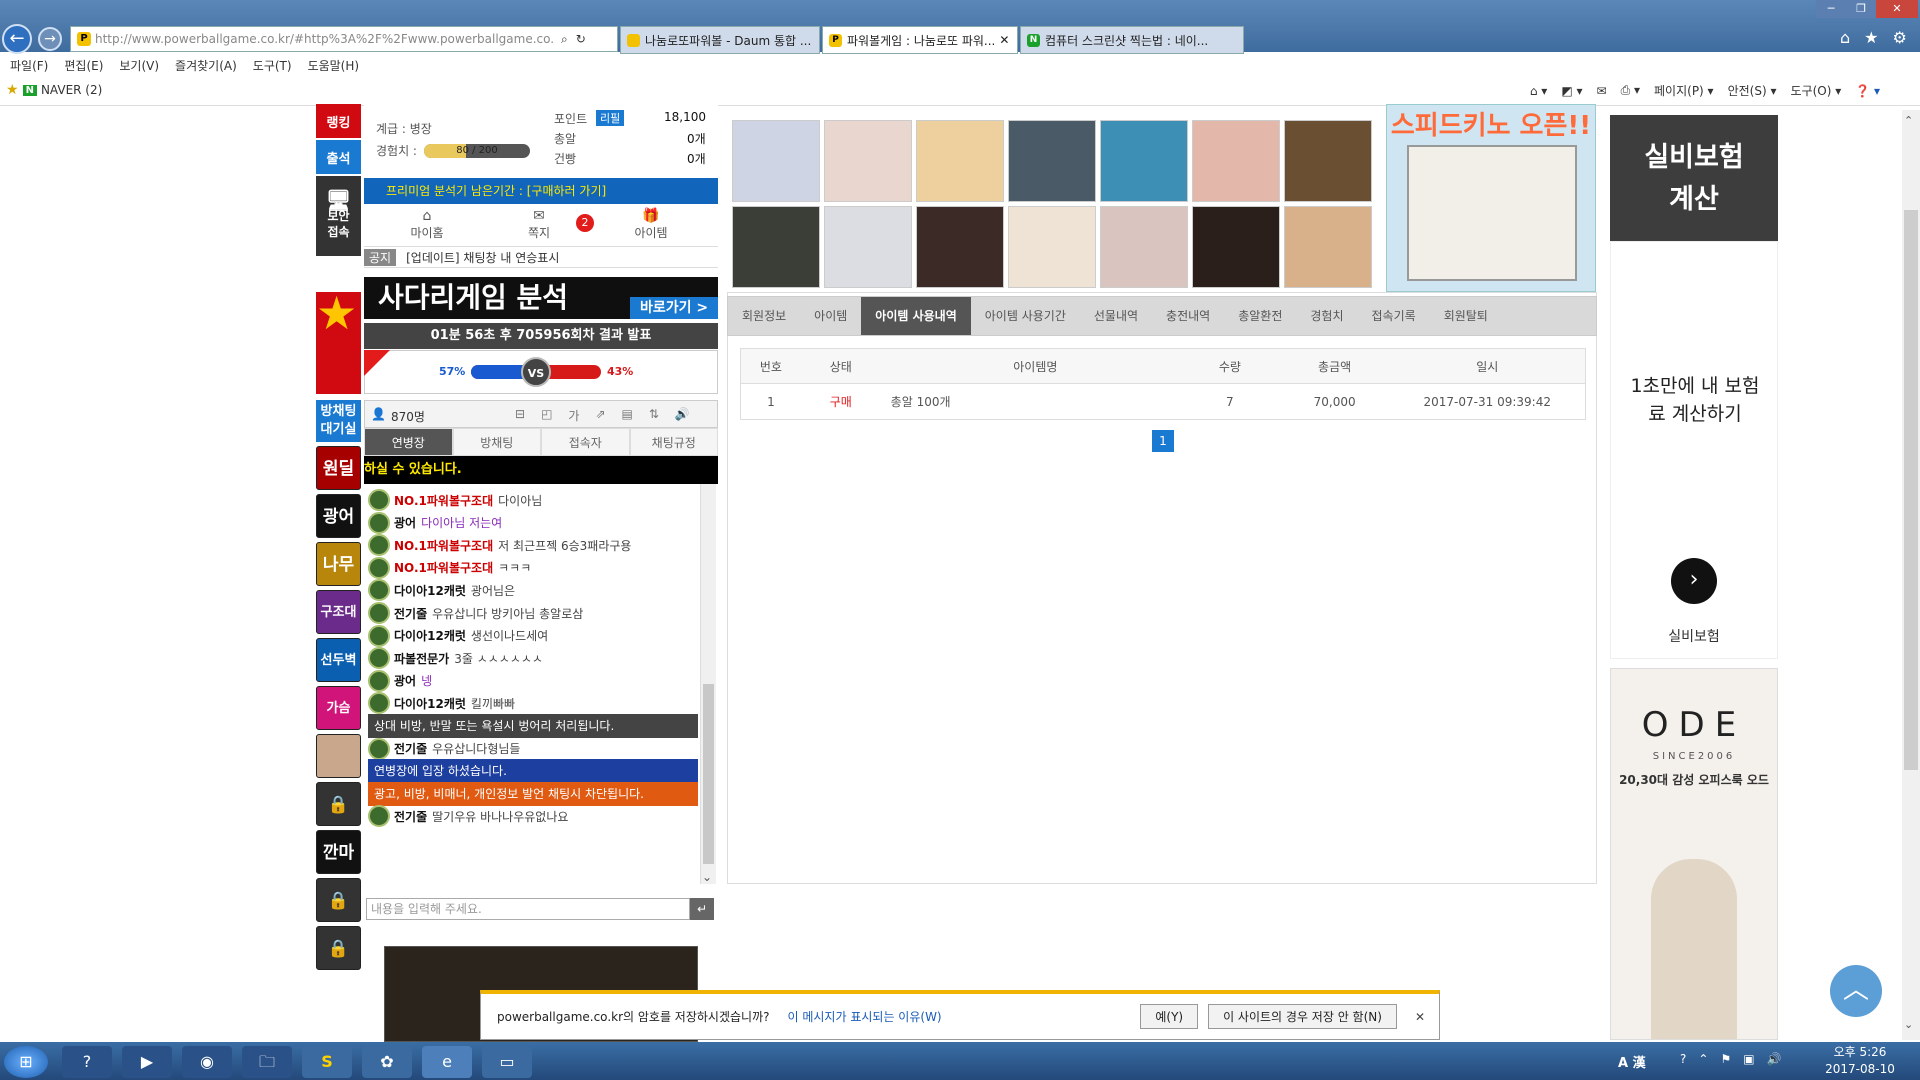 The image size is (1920, 1080). I want to click on font-size-icon: 가, so click(573, 415).